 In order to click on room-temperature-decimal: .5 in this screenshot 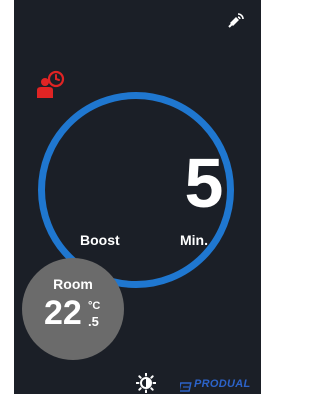, I will do `click(93, 321)`.